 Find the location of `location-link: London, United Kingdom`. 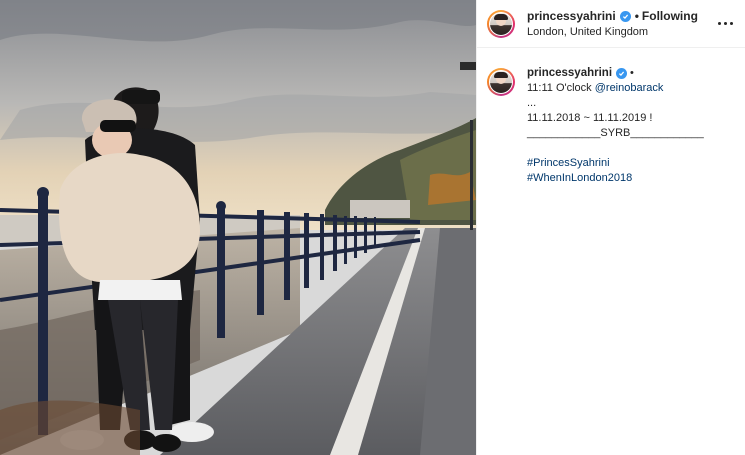

location-link: London, United Kingdom is located at coordinates (612, 32).